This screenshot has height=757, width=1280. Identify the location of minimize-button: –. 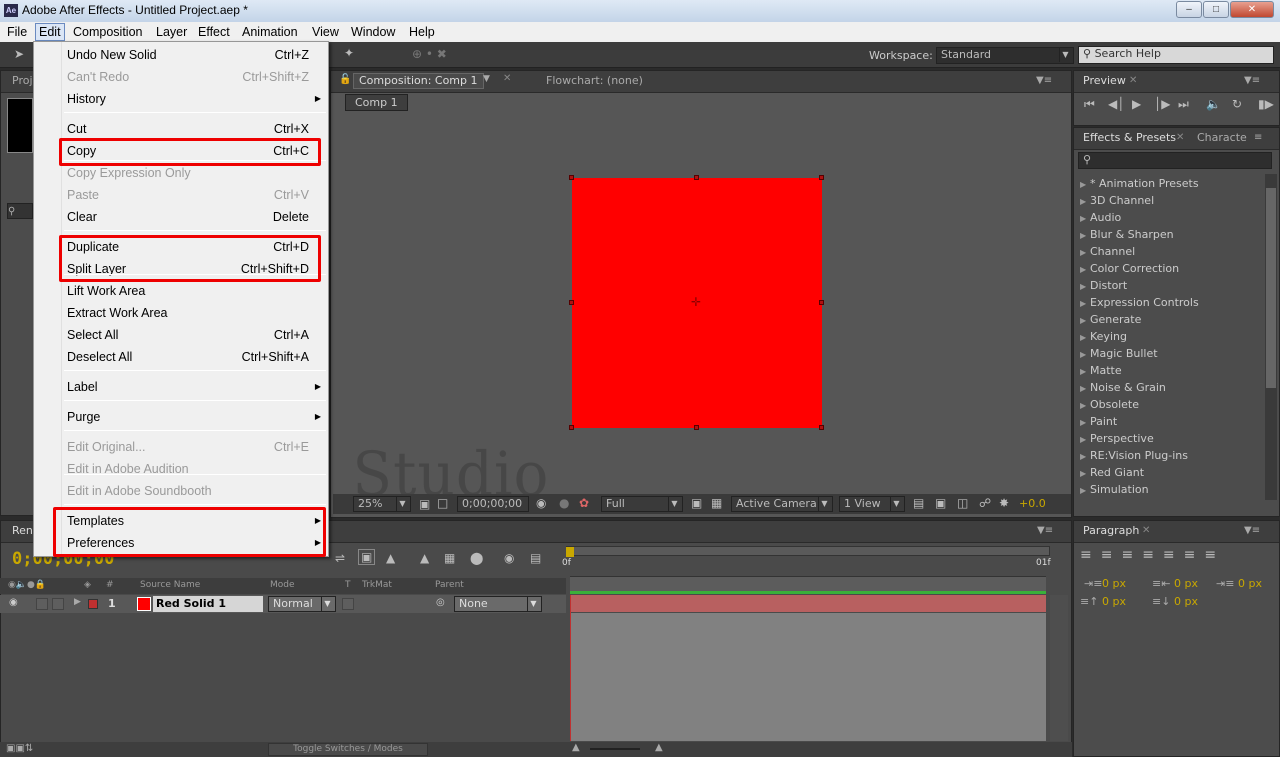
(1189, 9).